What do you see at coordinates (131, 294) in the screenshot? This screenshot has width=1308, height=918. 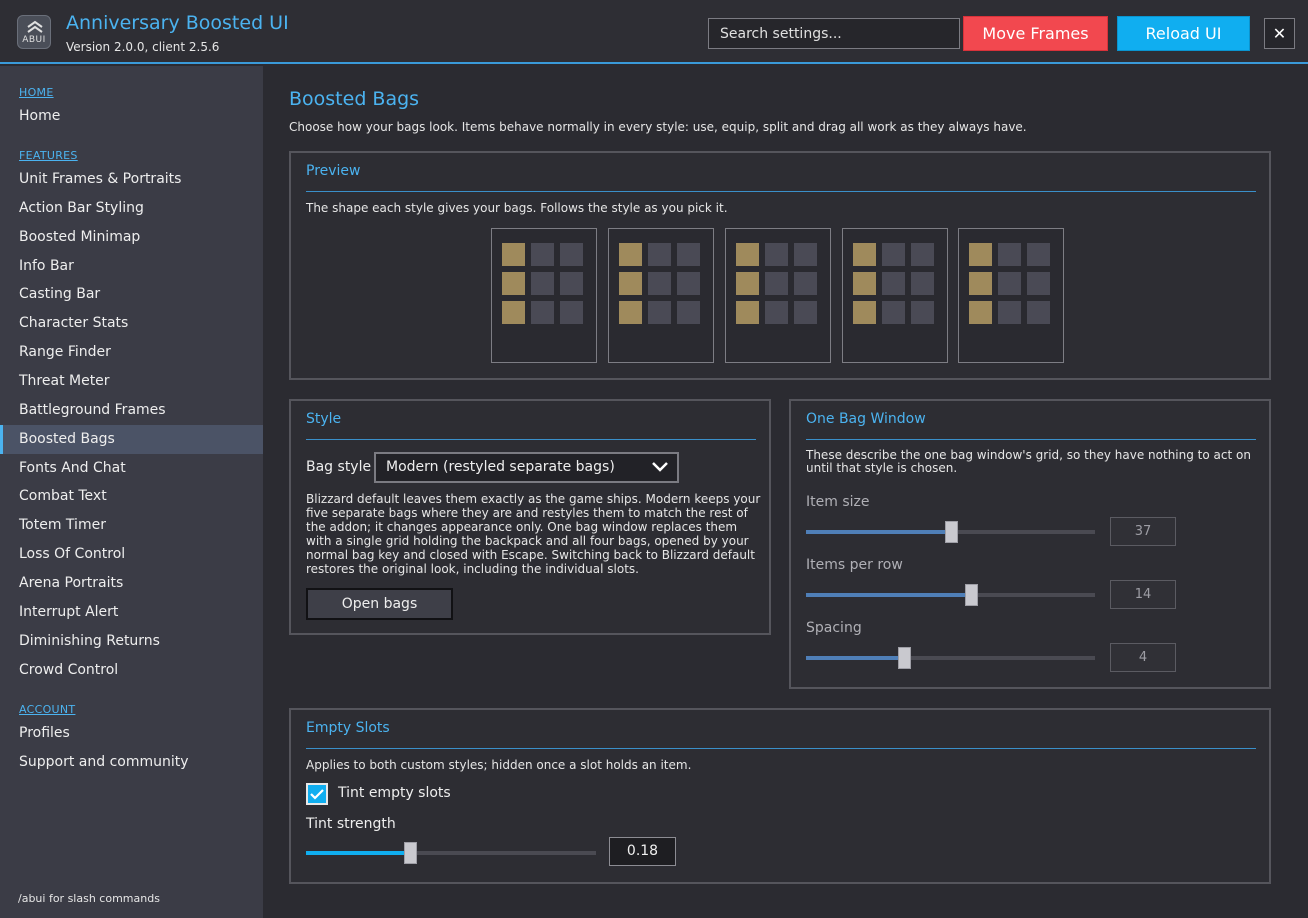 I see `sidebar-item-casting-bar: Casting Bar` at bounding box center [131, 294].